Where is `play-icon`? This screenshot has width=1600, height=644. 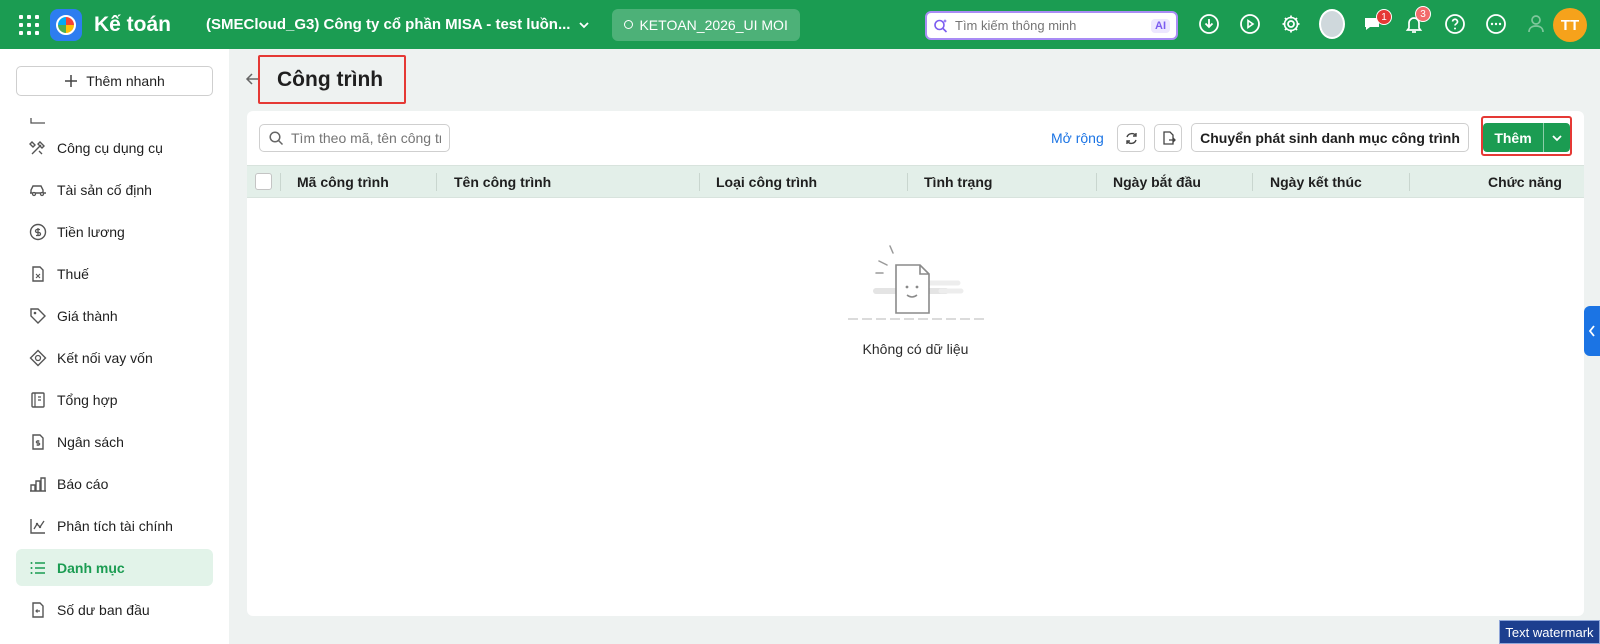
play-icon is located at coordinates (1250, 24).